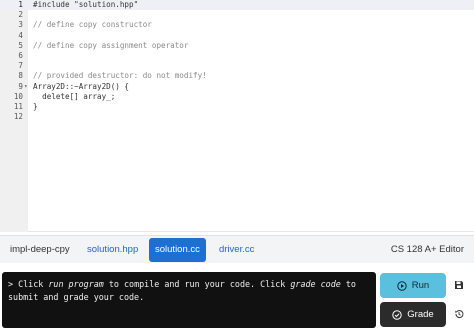  What do you see at coordinates (111, 45) in the screenshot?
I see `code-text: // define copy assignment operator` at bounding box center [111, 45].